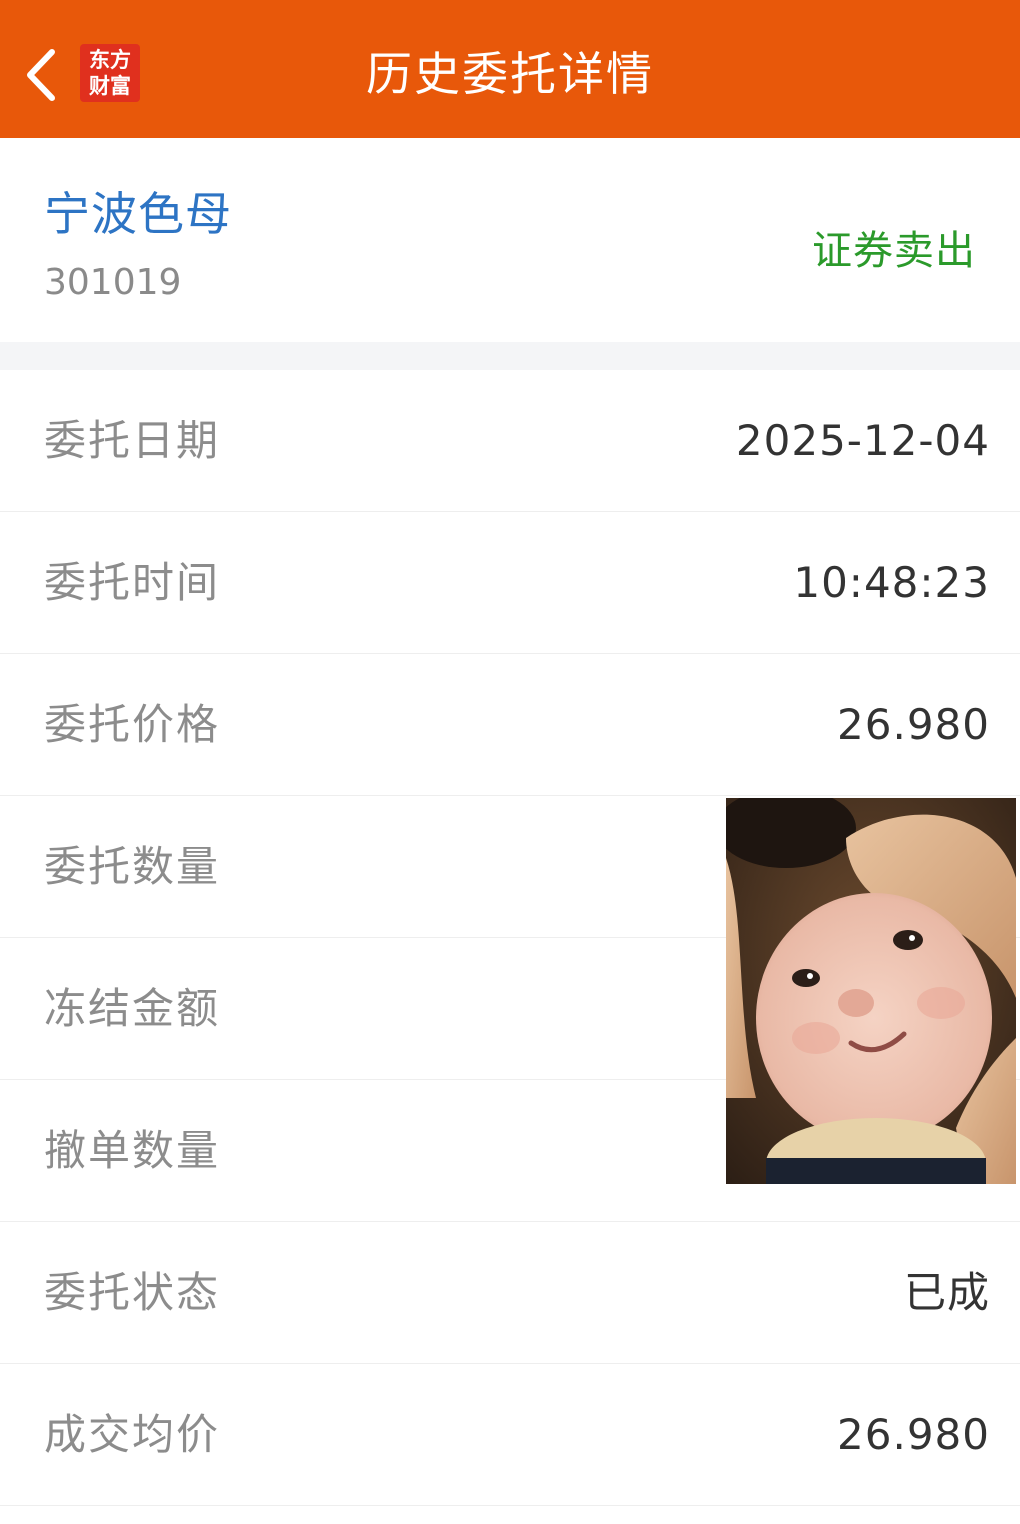 This screenshot has height=1524, width=1020. I want to click on row-label: 委托价格, so click(132, 724).